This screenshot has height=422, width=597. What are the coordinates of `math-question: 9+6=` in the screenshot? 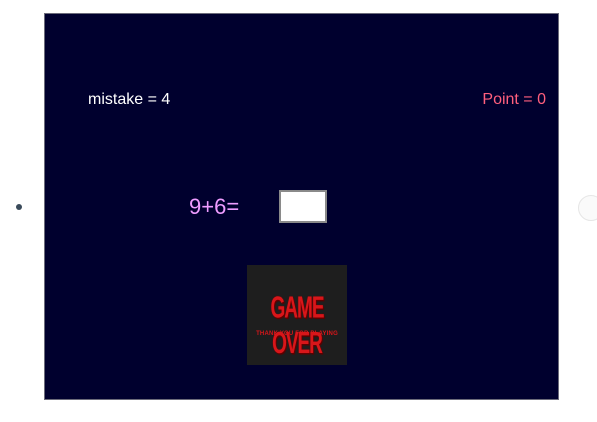 It's located at (214, 206).